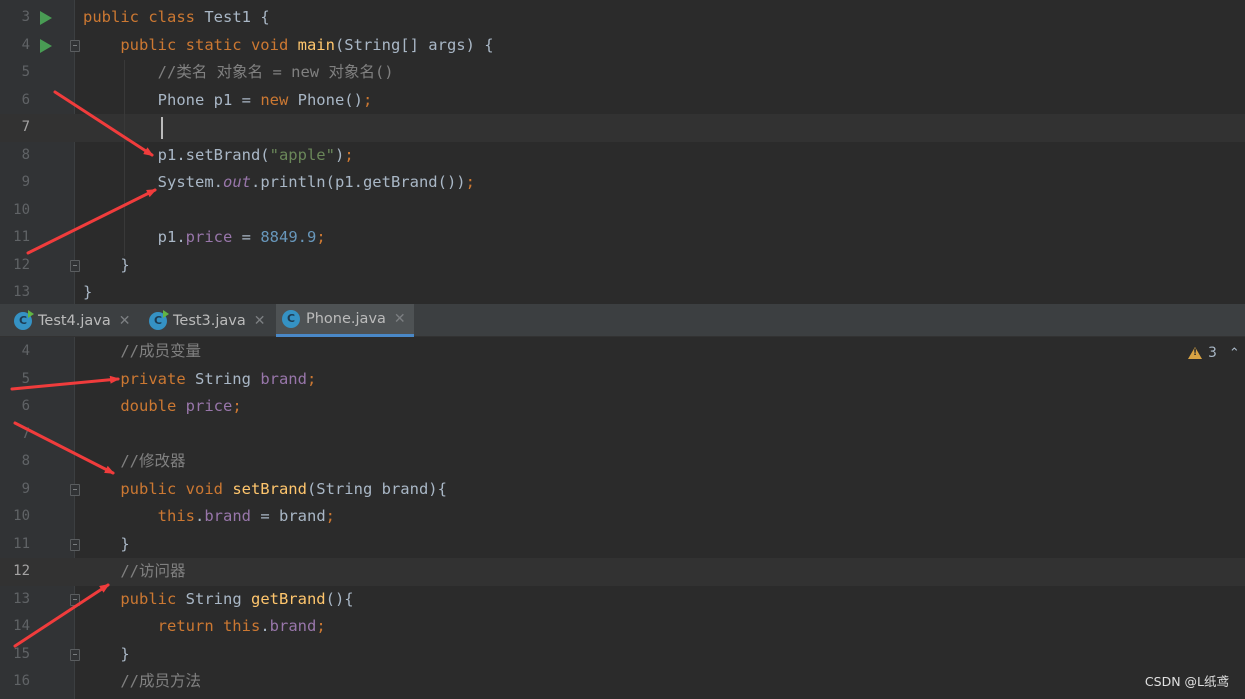 This screenshot has width=1245, height=699. Describe the element at coordinates (622, 545) in the screenshot. I see `code-line: 11 }` at that location.